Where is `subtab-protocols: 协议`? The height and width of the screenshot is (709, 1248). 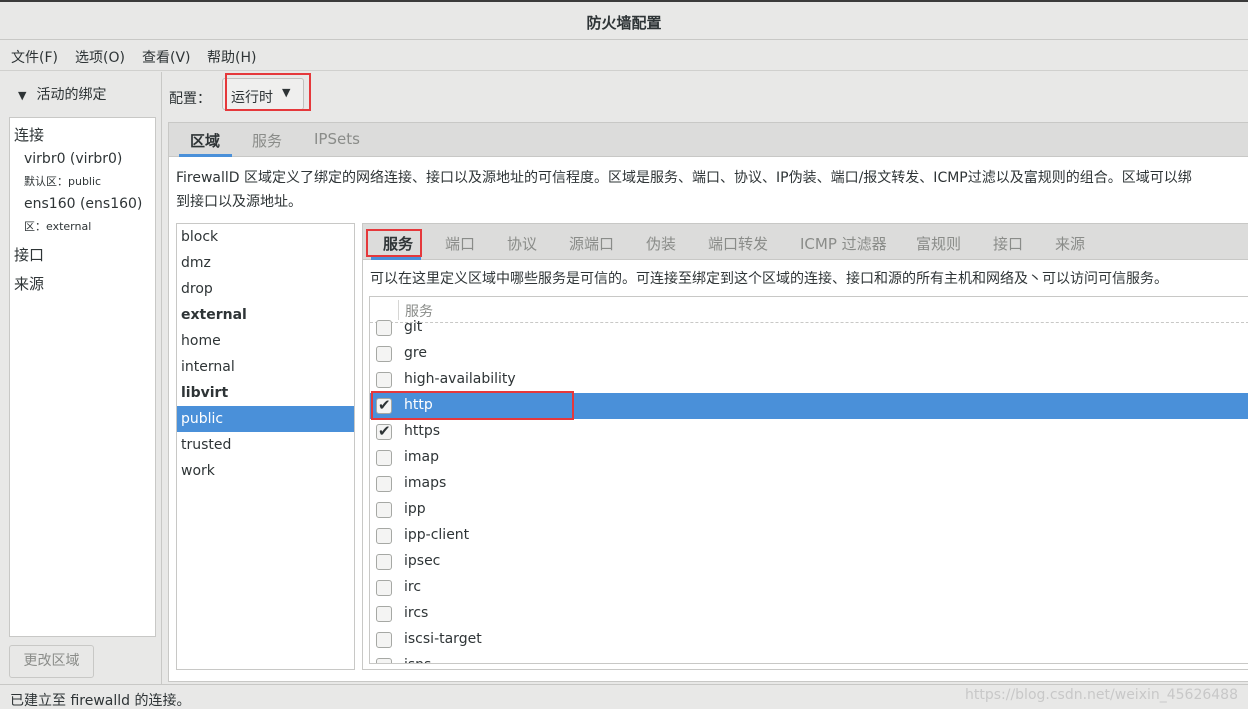 subtab-protocols: 协议 is located at coordinates (522, 243).